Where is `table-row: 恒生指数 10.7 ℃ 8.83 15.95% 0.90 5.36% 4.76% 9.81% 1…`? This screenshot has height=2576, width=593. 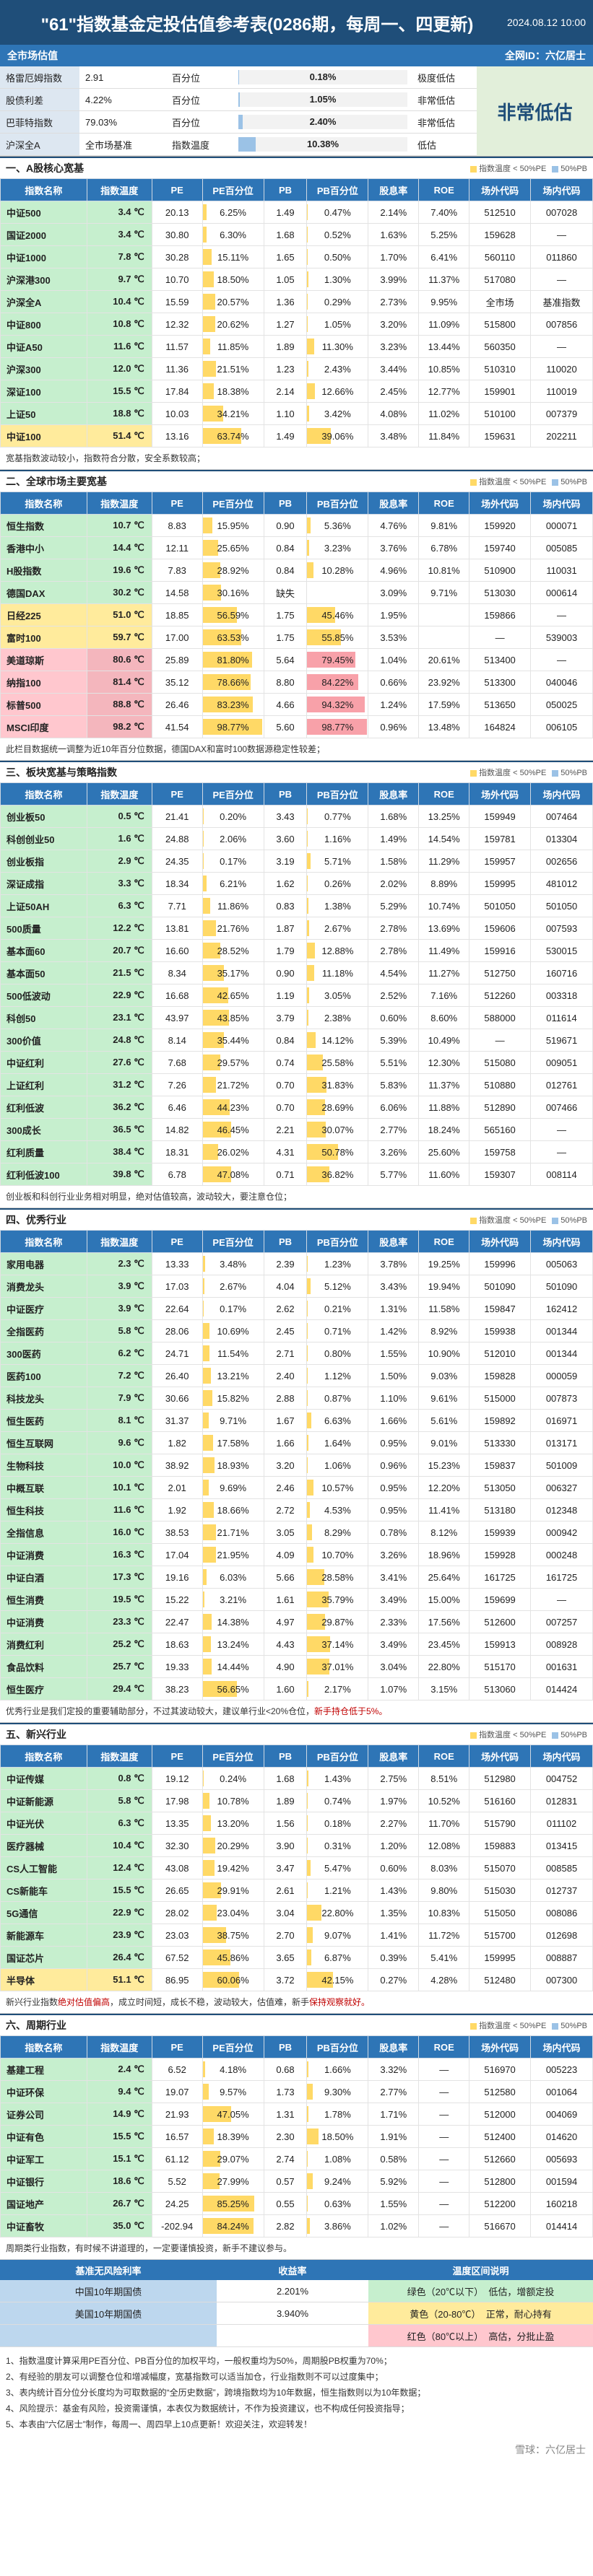 table-row: 恒生指数 10.7 ℃ 8.83 15.95% 0.90 5.36% 4.76% 9.81% 1… is located at coordinates (296, 525).